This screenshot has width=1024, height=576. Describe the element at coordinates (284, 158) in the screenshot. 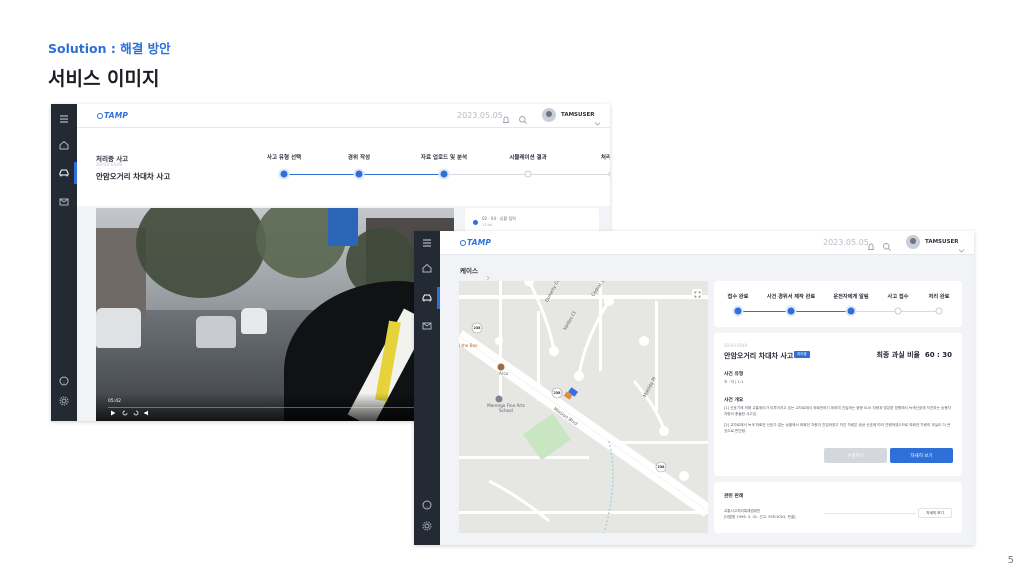

I see `step-label: 사고 유형 선택` at that location.